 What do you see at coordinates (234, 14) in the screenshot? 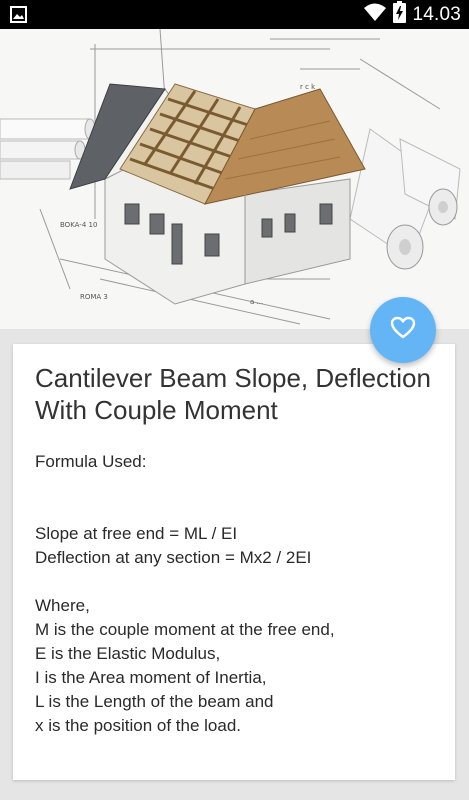
I see `status-bar: 14.03` at bounding box center [234, 14].